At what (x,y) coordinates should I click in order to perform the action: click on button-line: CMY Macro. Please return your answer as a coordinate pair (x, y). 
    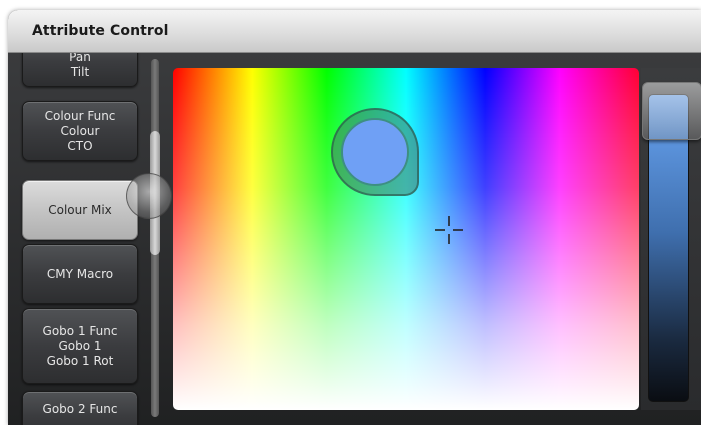
    Looking at the image, I should click on (80, 273).